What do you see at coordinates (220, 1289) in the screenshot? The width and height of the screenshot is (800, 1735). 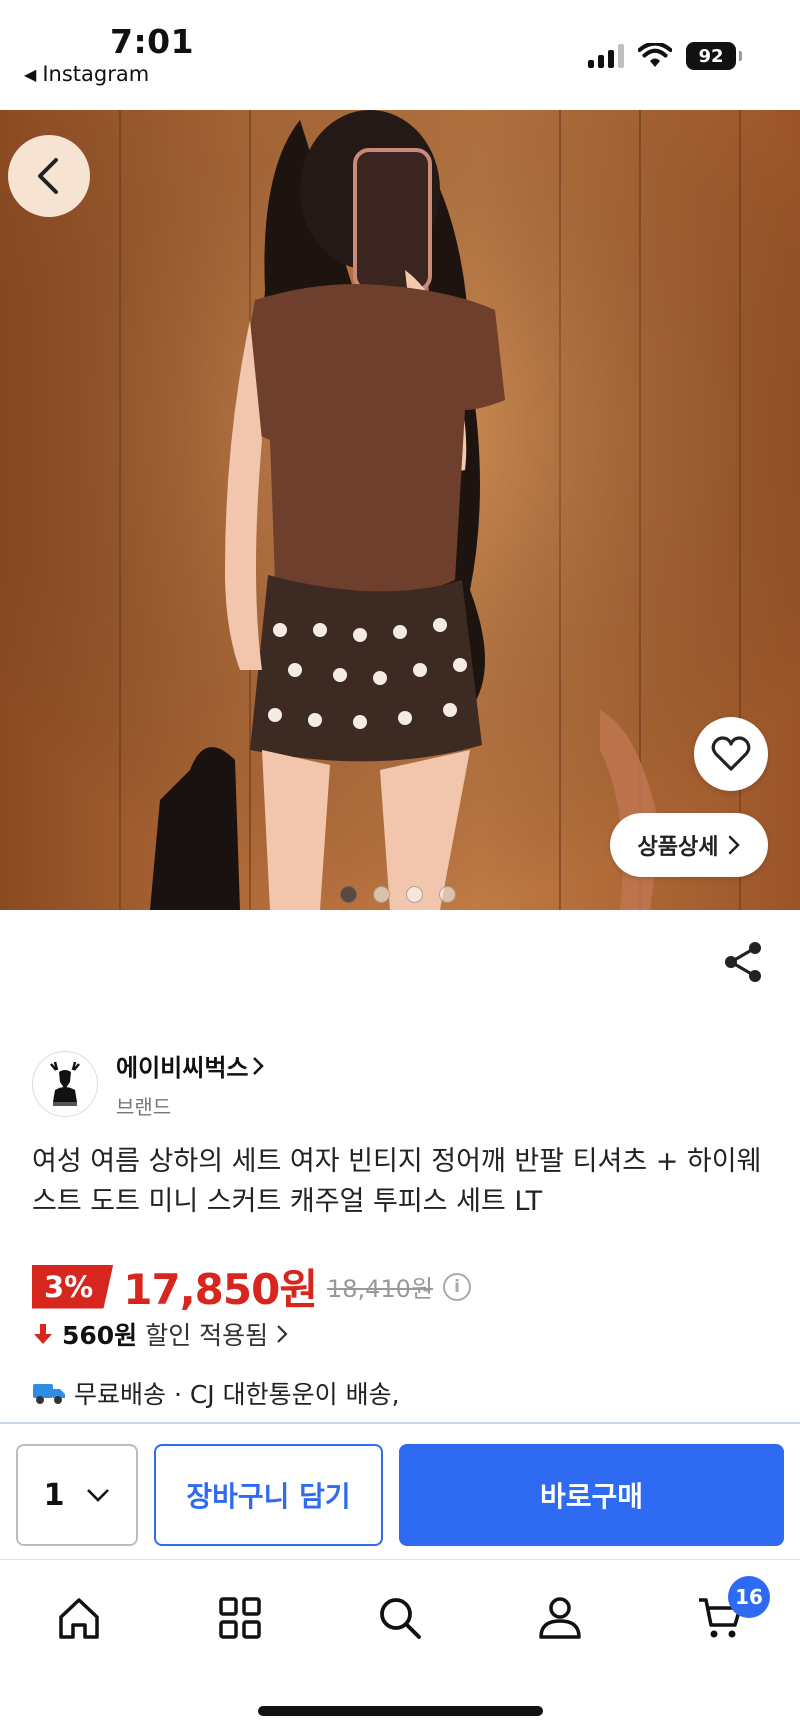 I see `sale-price: 17,850원` at bounding box center [220, 1289].